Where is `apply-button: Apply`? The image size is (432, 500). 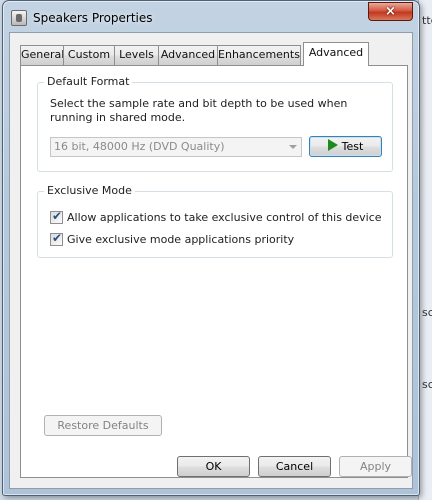 apply-button: Apply is located at coordinates (375, 466).